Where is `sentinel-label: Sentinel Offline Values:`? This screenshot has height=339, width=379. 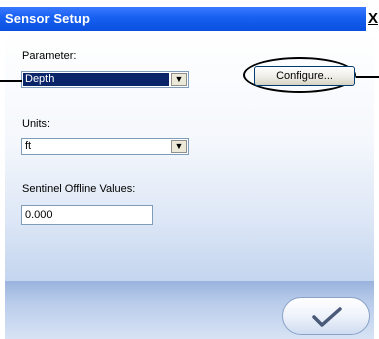 sentinel-label: Sentinel Offline Values: is located at coordinates (79, 189).